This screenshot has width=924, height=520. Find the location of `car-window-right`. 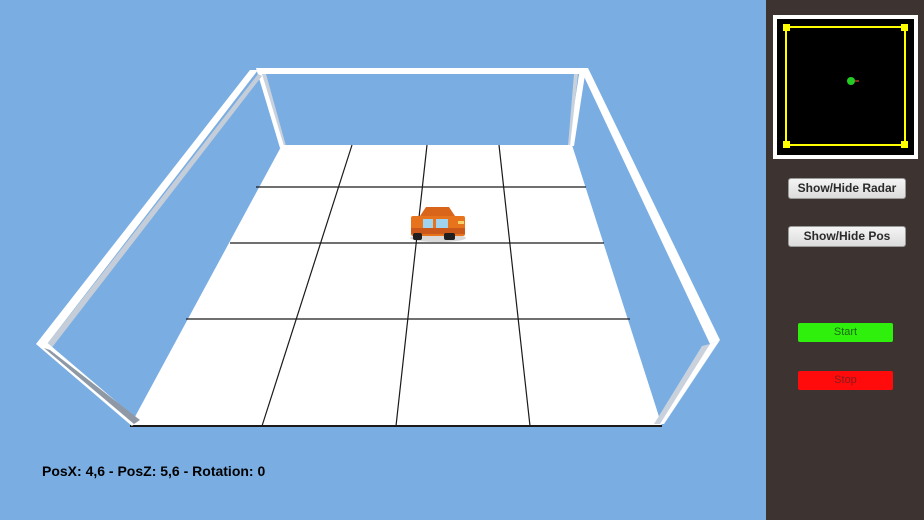

car-window-right is located at coordinates (442, 223).